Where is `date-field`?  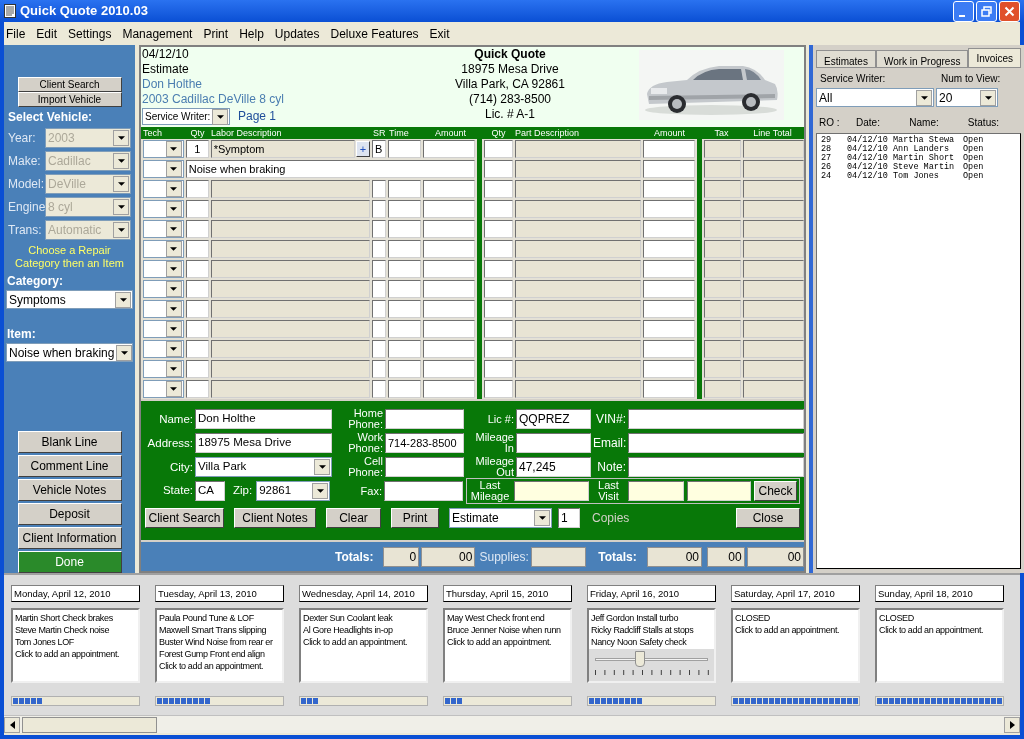
date-field is located at coordinates (656, 491).